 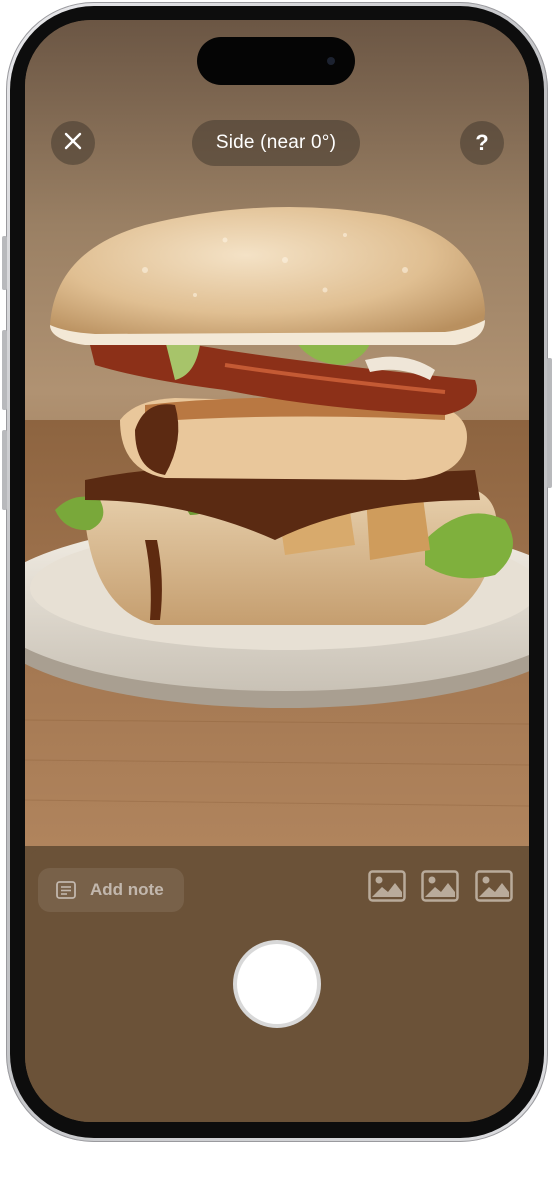 What do you see at coordinates (4, 370) in the screenshot?
I see `volume-up-button` at bounding box center [4, 370].